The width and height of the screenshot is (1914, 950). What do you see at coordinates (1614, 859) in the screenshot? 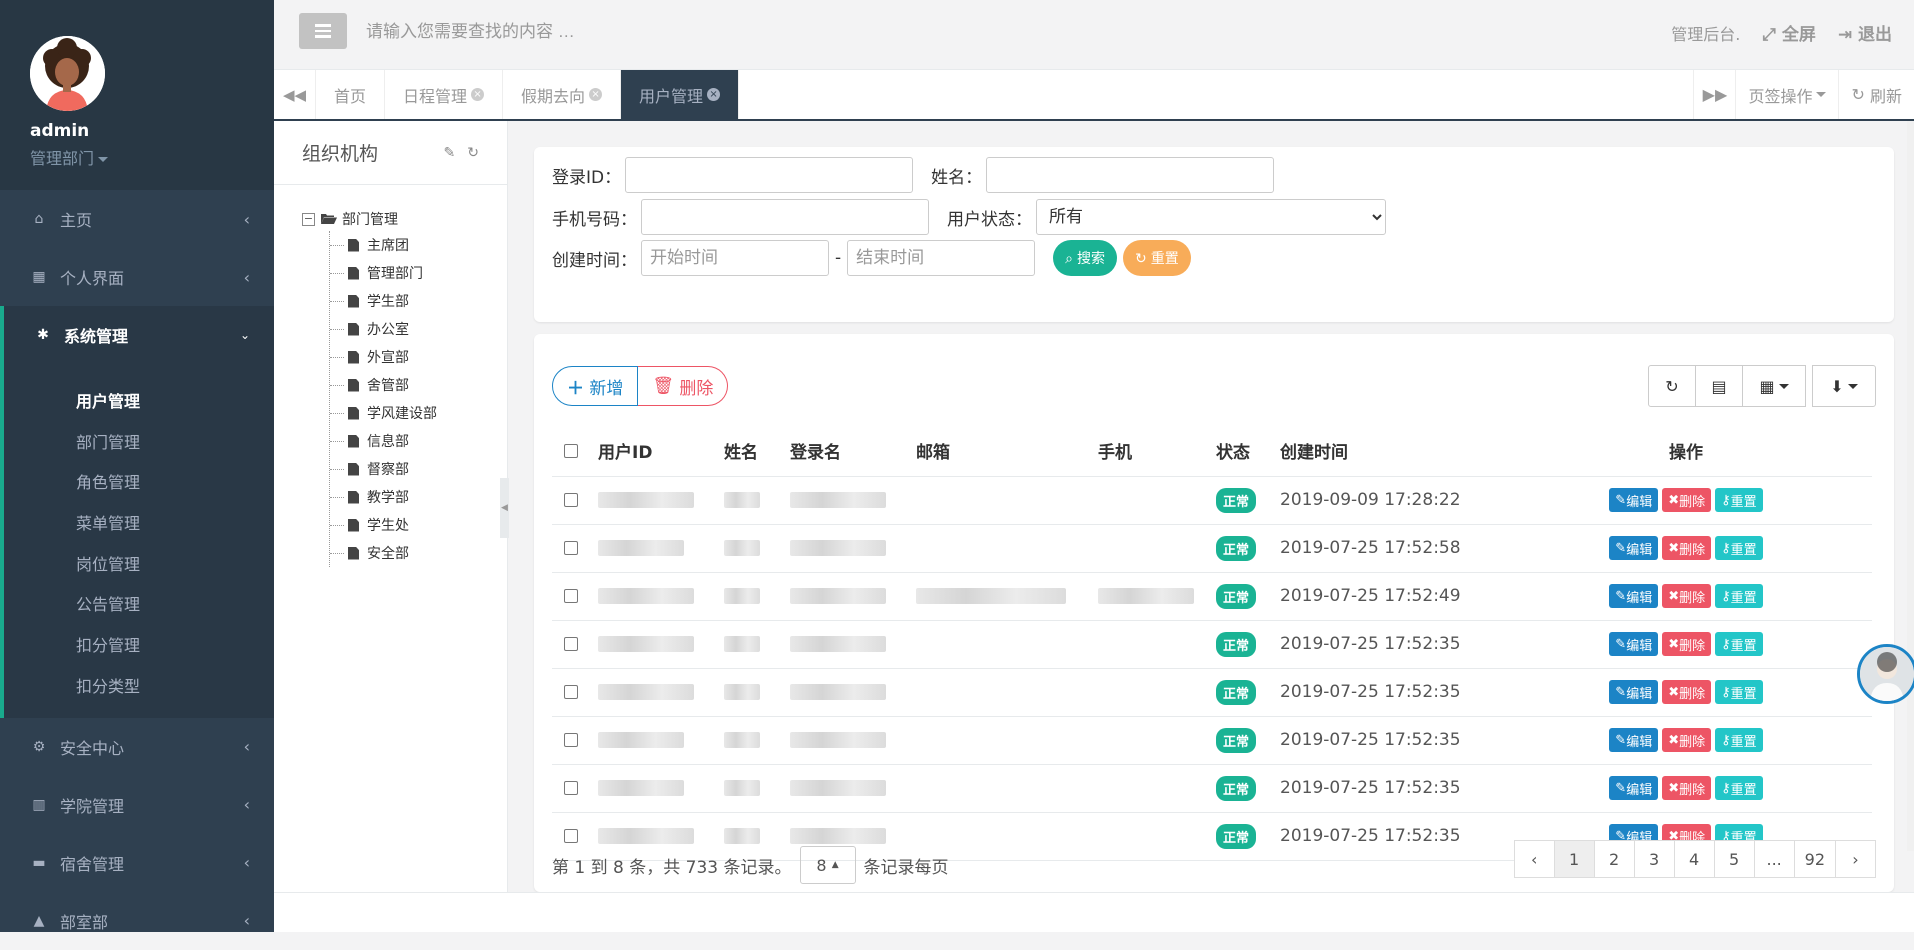
I see `pagination-page-2: 2` at bounding box center [1614, 859].